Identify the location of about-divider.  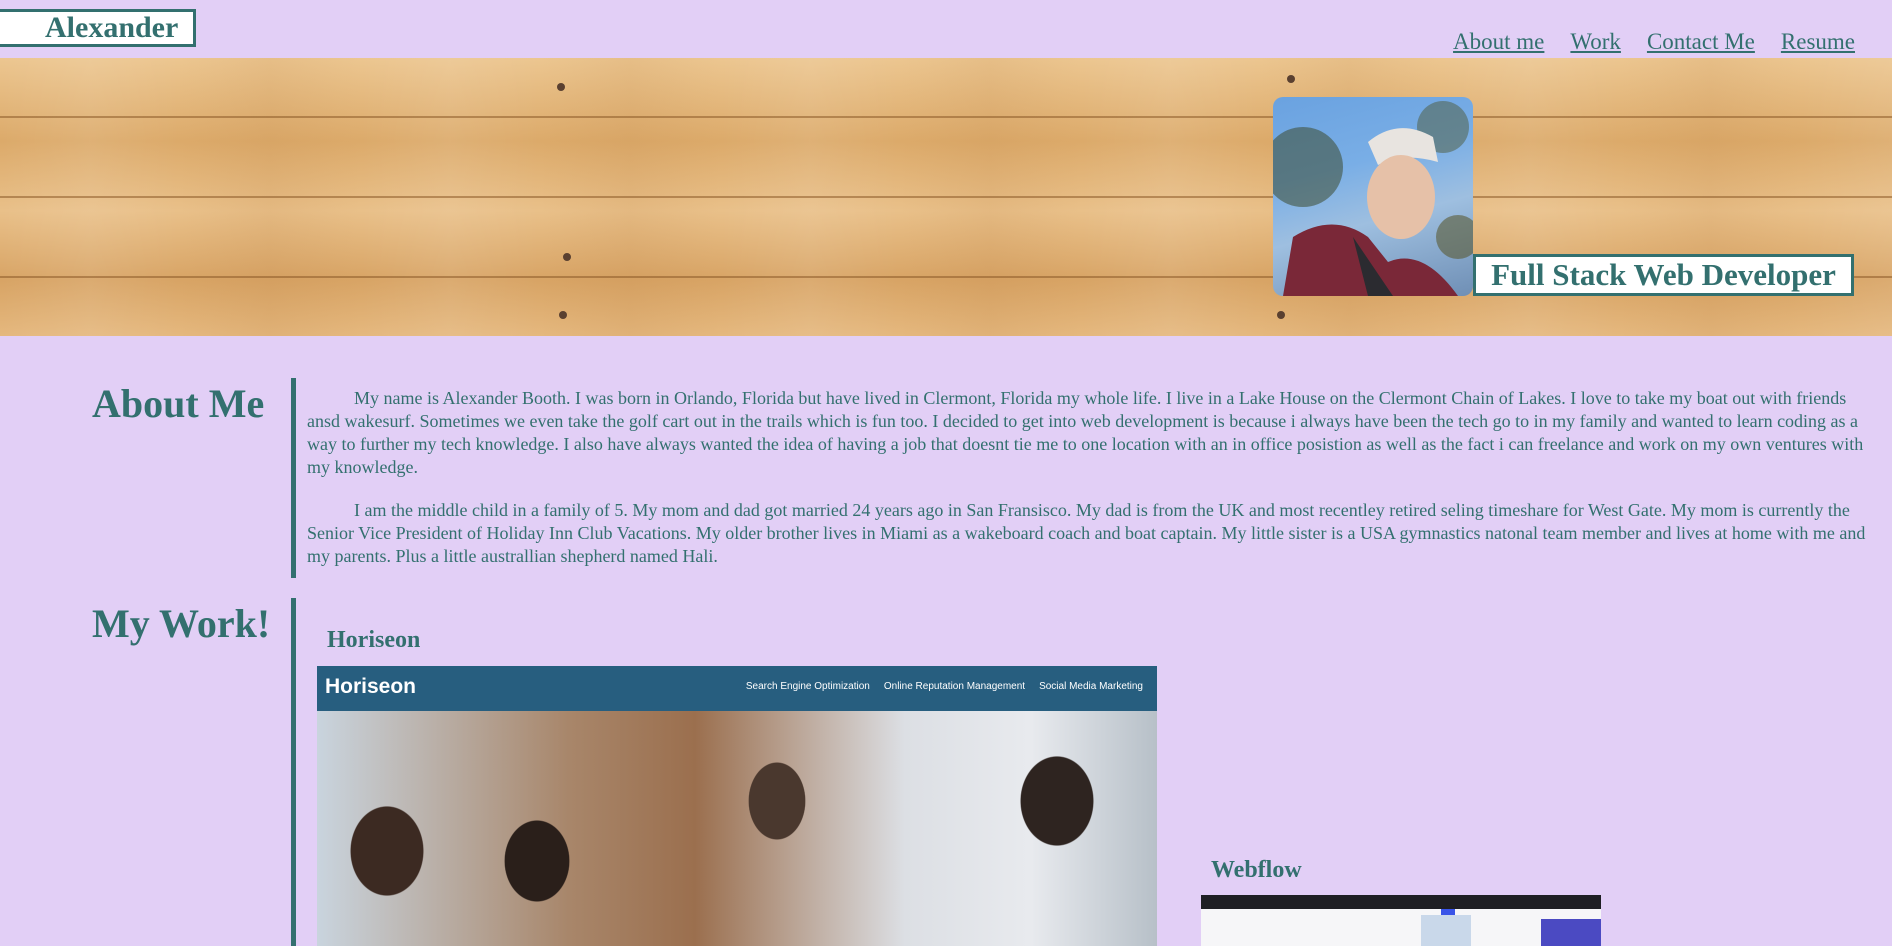
(293, 478).